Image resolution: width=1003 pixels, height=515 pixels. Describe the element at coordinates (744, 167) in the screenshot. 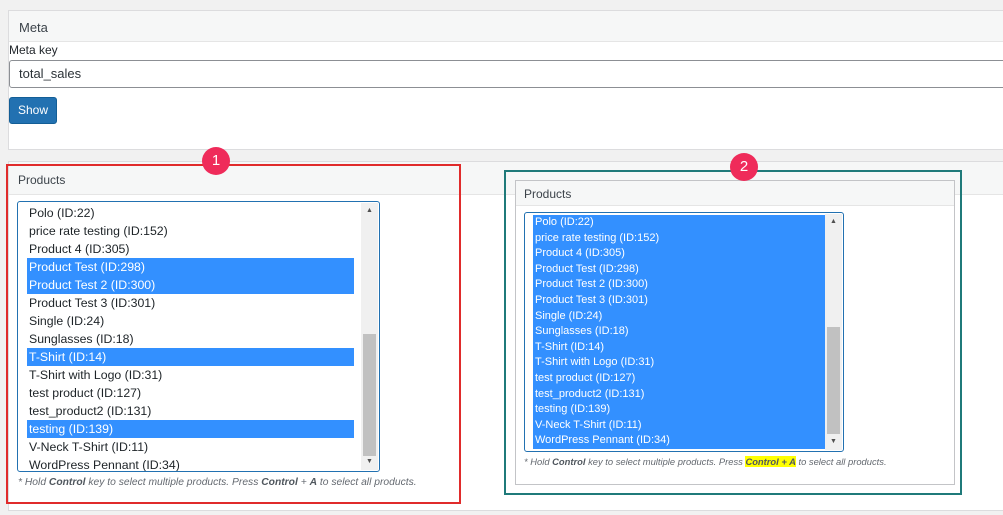

I see `annotation-badge-2: 2` at that location.